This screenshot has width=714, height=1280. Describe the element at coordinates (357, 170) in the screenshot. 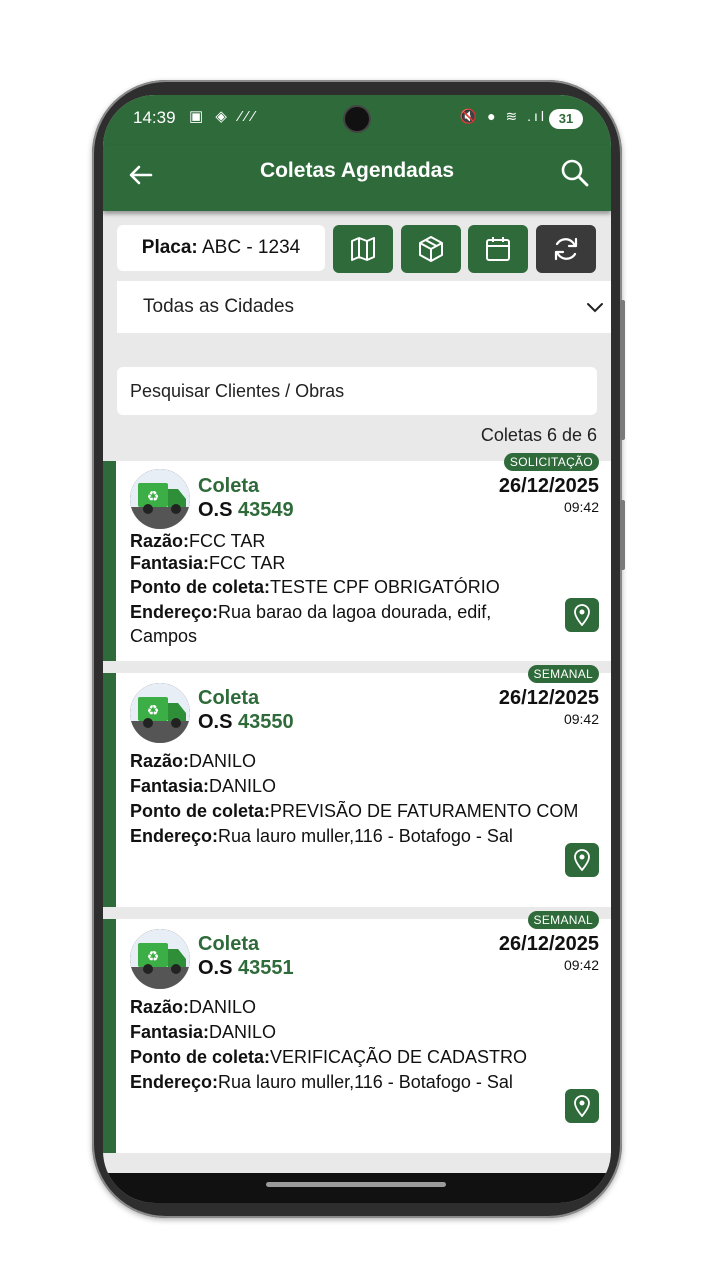

I see `page-title: Coletas Agendadas` at that location.